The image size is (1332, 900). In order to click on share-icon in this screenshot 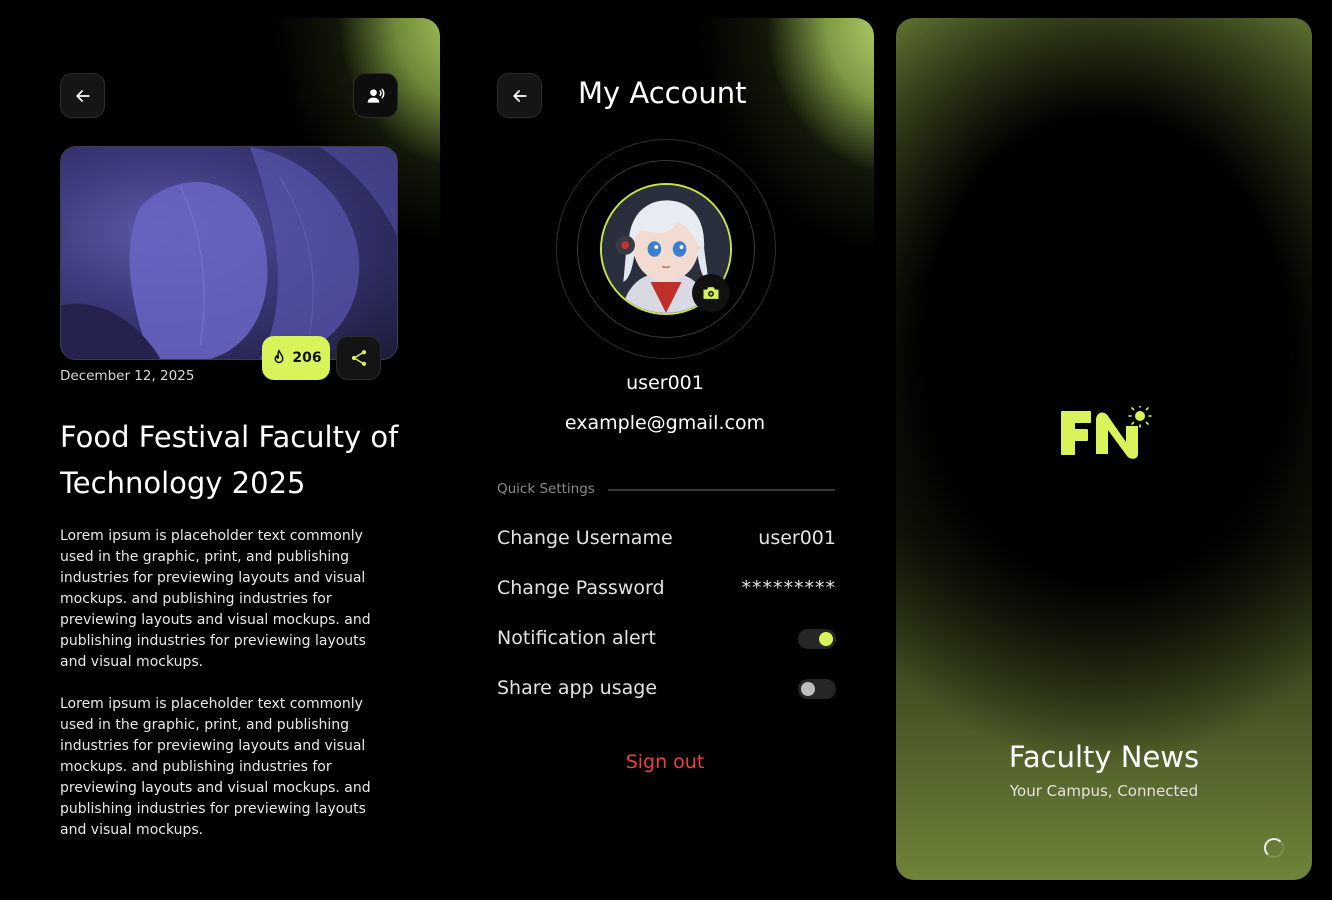, I will do `click(358, 358)`.